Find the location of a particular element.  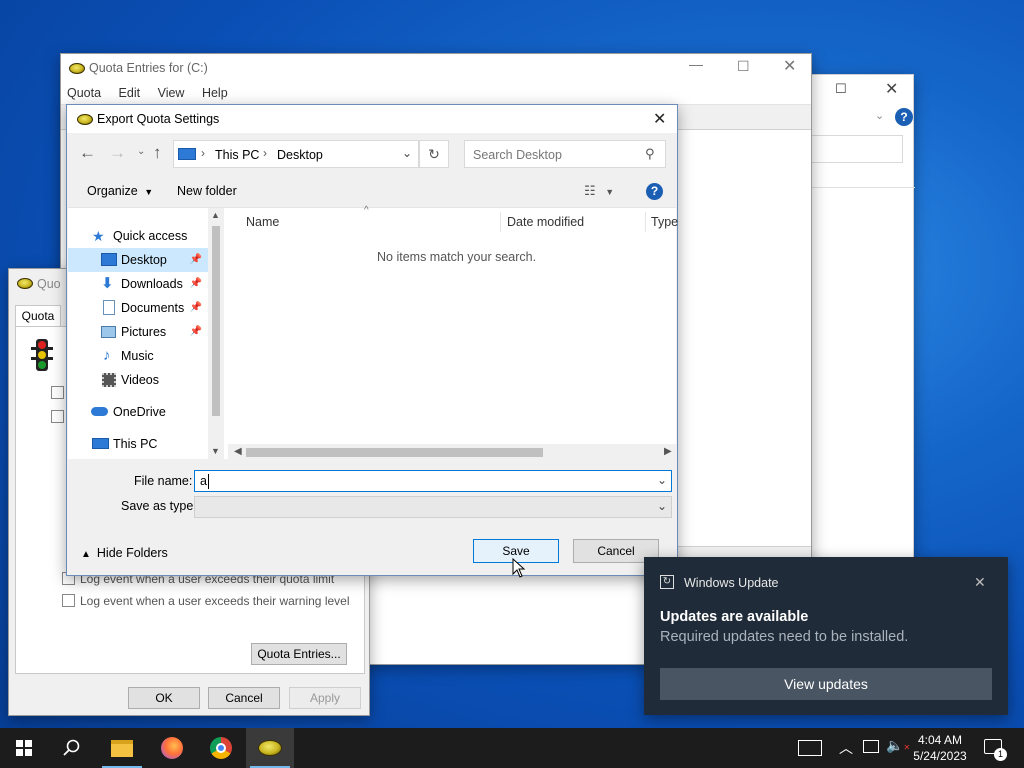

firefox-button is located at coordinates (172, 748).